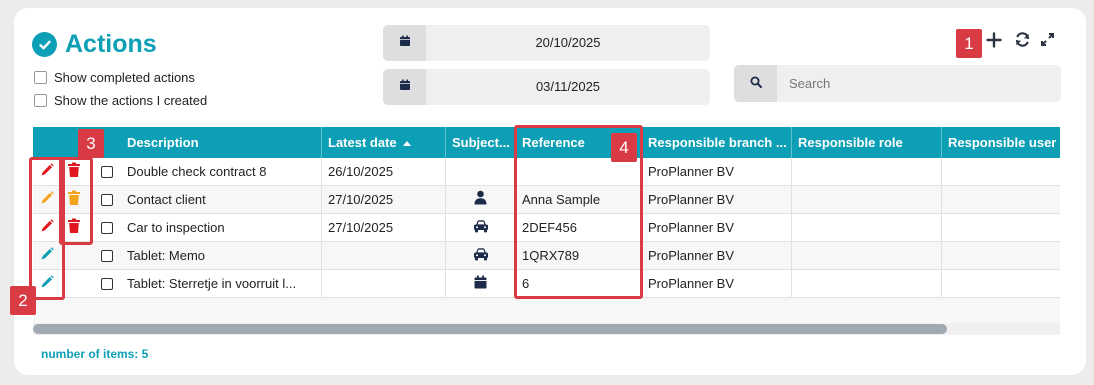 Image resolution: width=1094 pixels, height=385 pixels. I want to click on show-created-label: Show the actions I created, so click(131, 100).